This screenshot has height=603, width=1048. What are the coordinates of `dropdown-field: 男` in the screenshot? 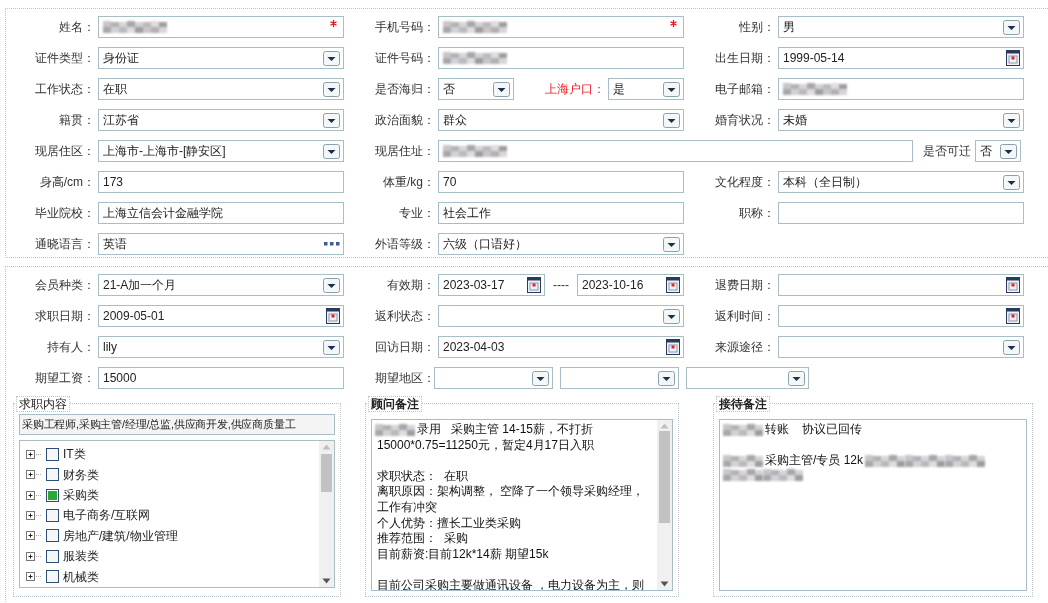 It's located at (901, 27).